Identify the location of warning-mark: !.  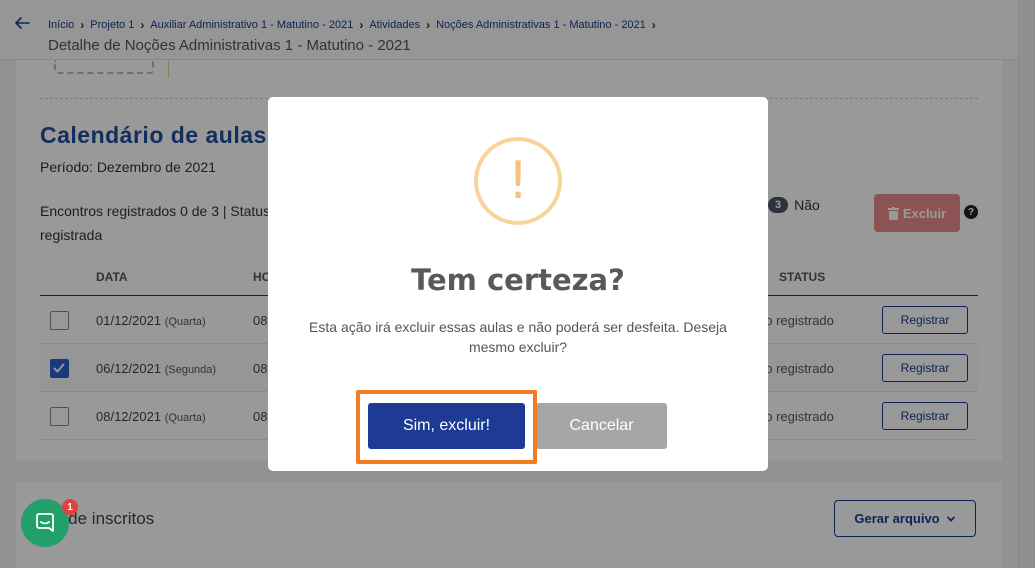
(518, 181).